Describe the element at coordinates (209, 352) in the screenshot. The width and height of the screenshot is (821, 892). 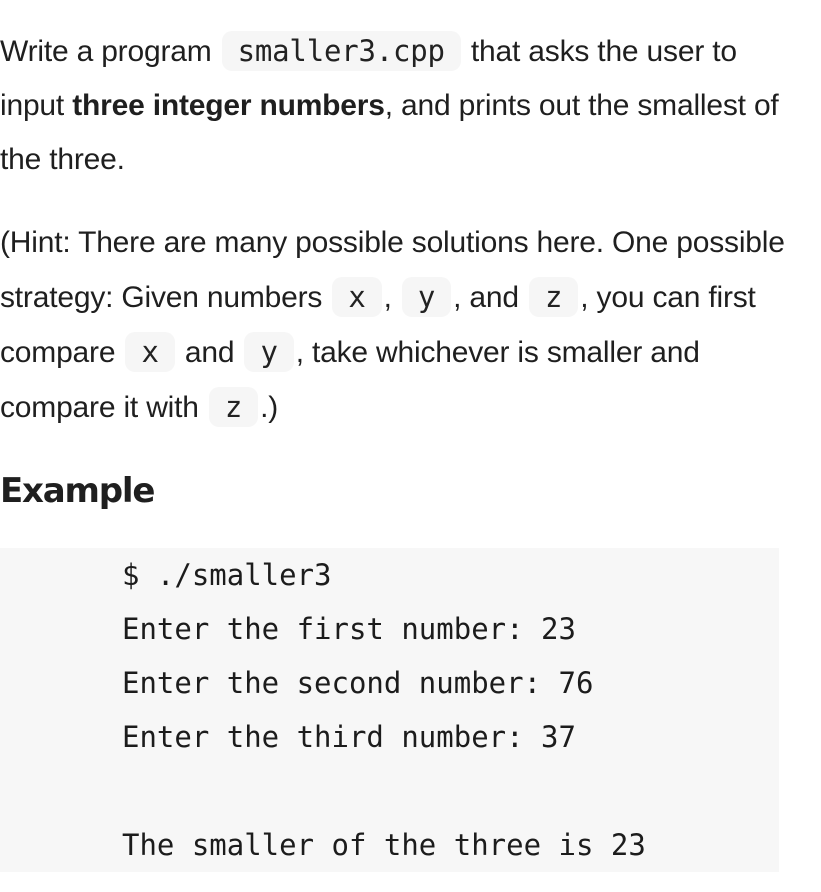
I see `hint-text: and` at that location.